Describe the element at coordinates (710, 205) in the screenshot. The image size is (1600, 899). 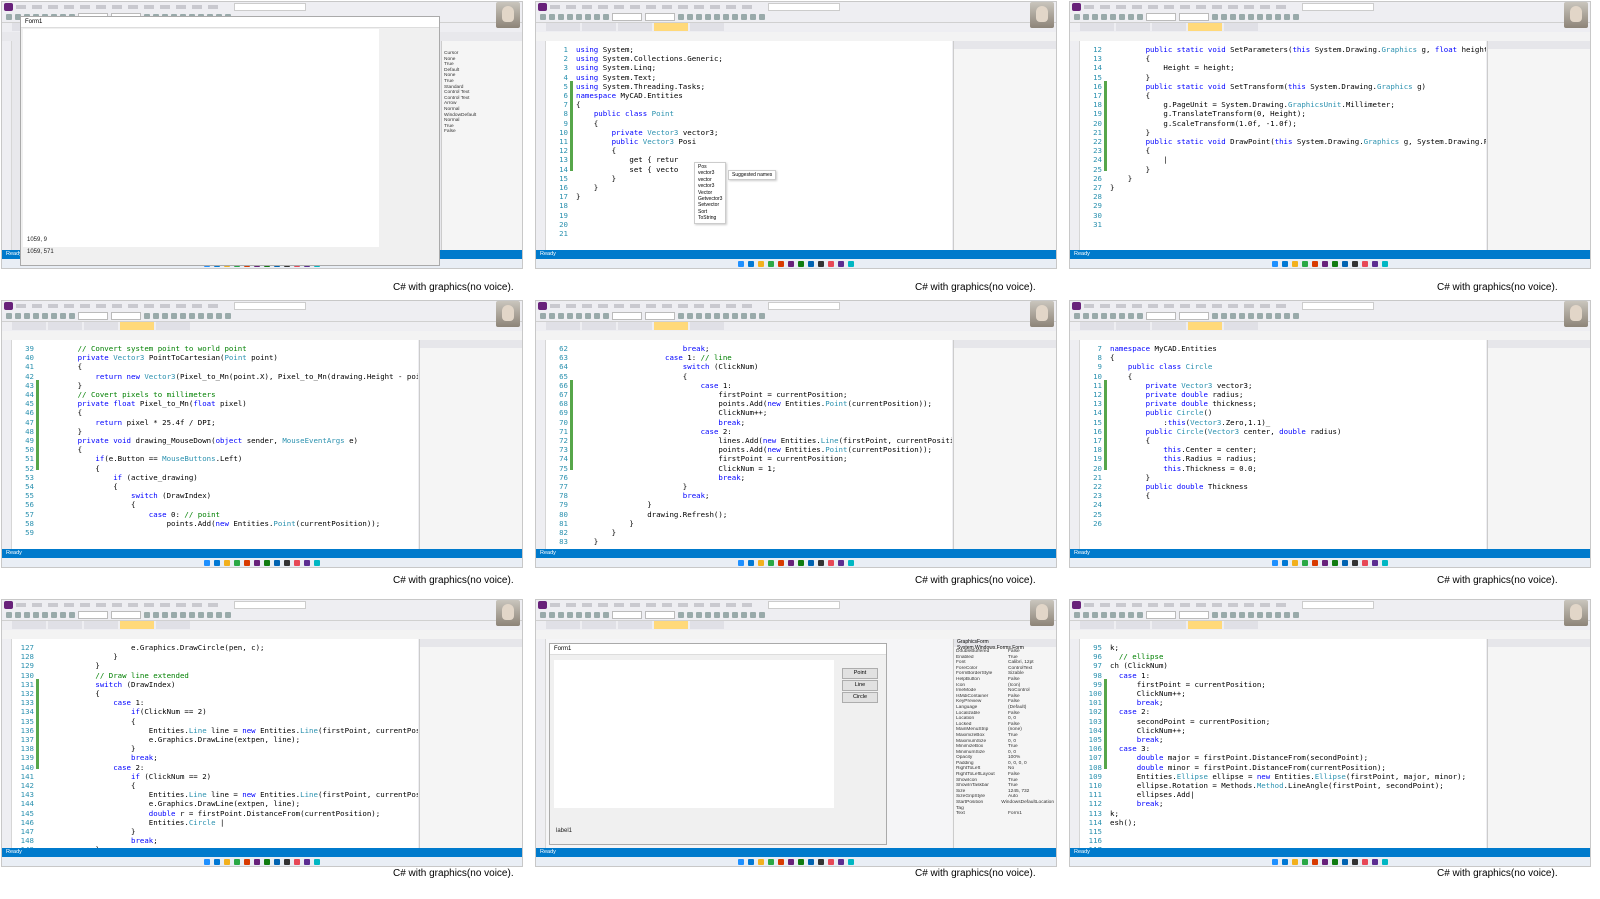
I see `intellisense-item: Setvector` at that location.